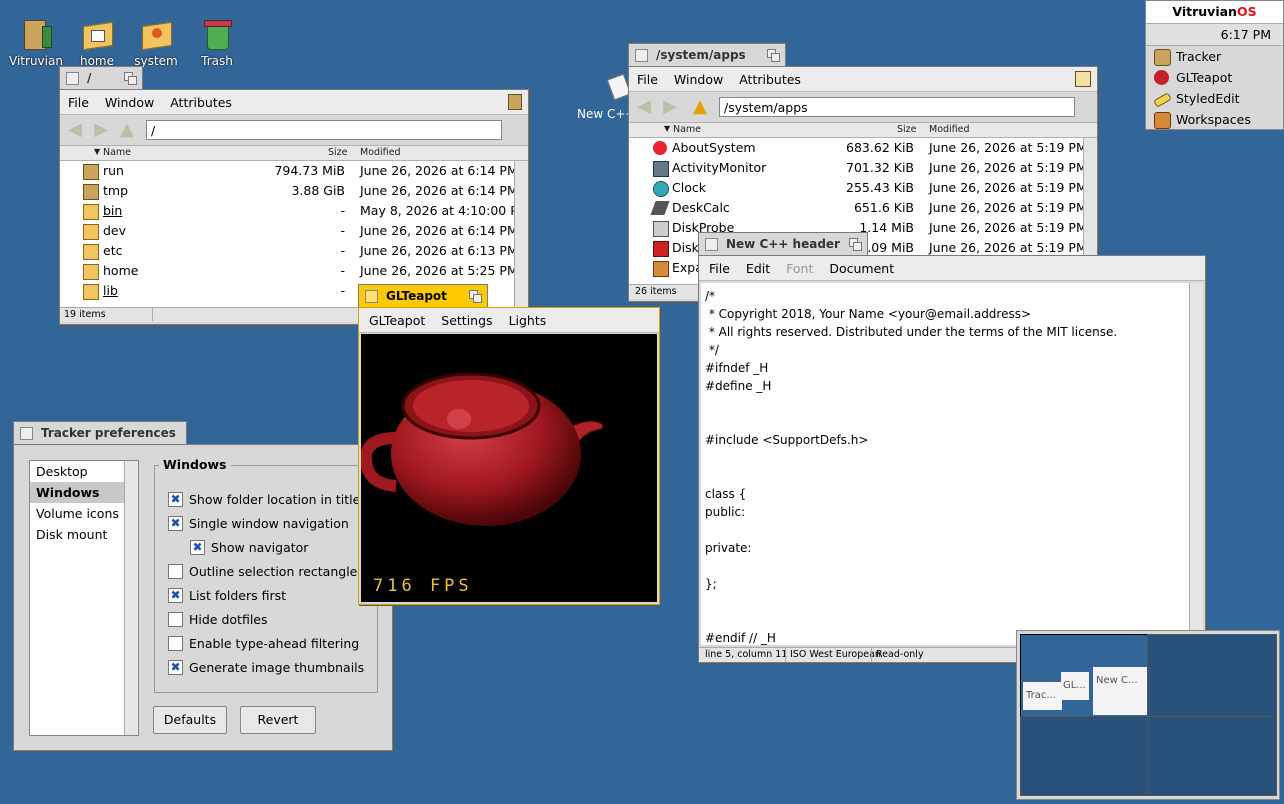  I want to click on deskbar-item-tracker: Tracker, so click(1214, 56).